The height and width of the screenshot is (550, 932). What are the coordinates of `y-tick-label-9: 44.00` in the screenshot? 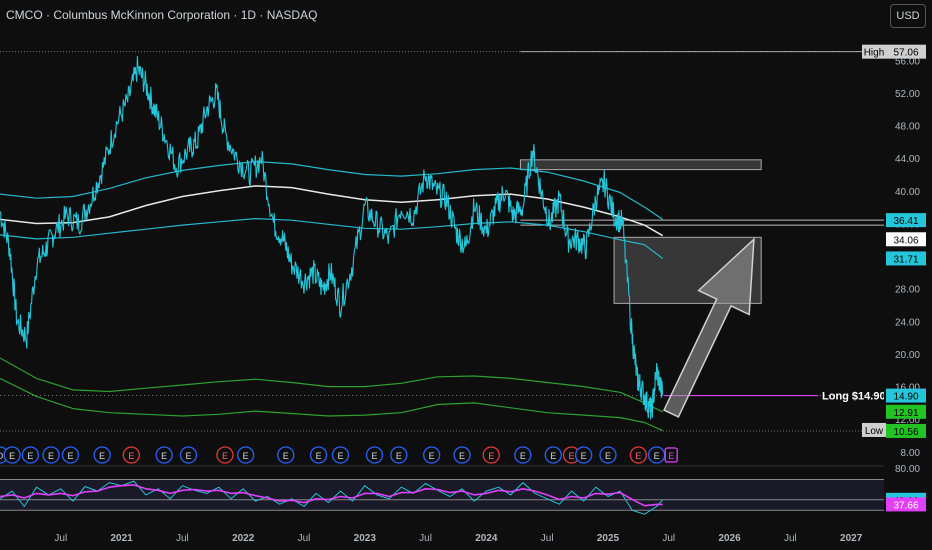 It's located at (907, 159).